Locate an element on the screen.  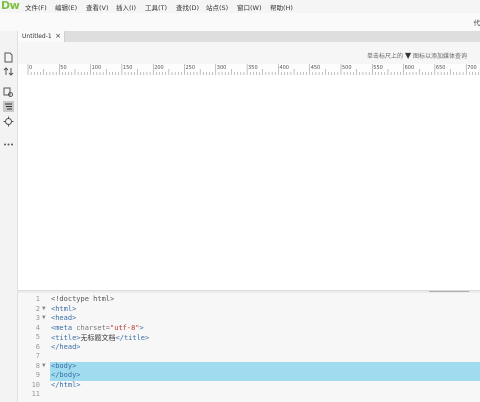
code-text: </body> is located at coordinates (66, 375).